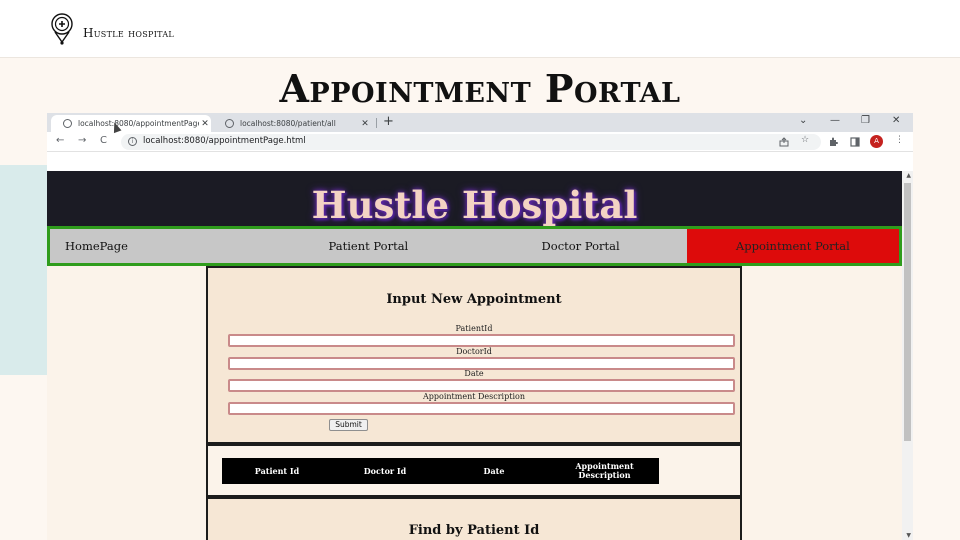  I want to click on scrollbar-thumb, so click(907, 312).